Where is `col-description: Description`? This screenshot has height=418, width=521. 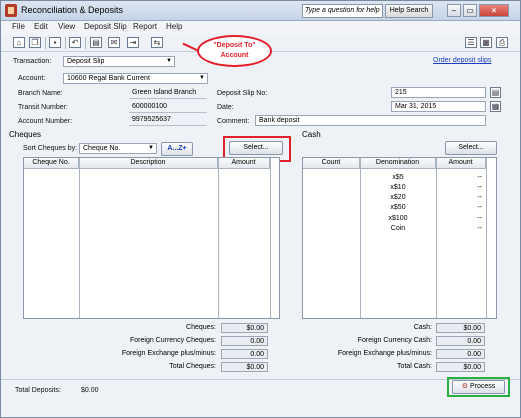 col-description: Description is located at coordinates (148, 163).